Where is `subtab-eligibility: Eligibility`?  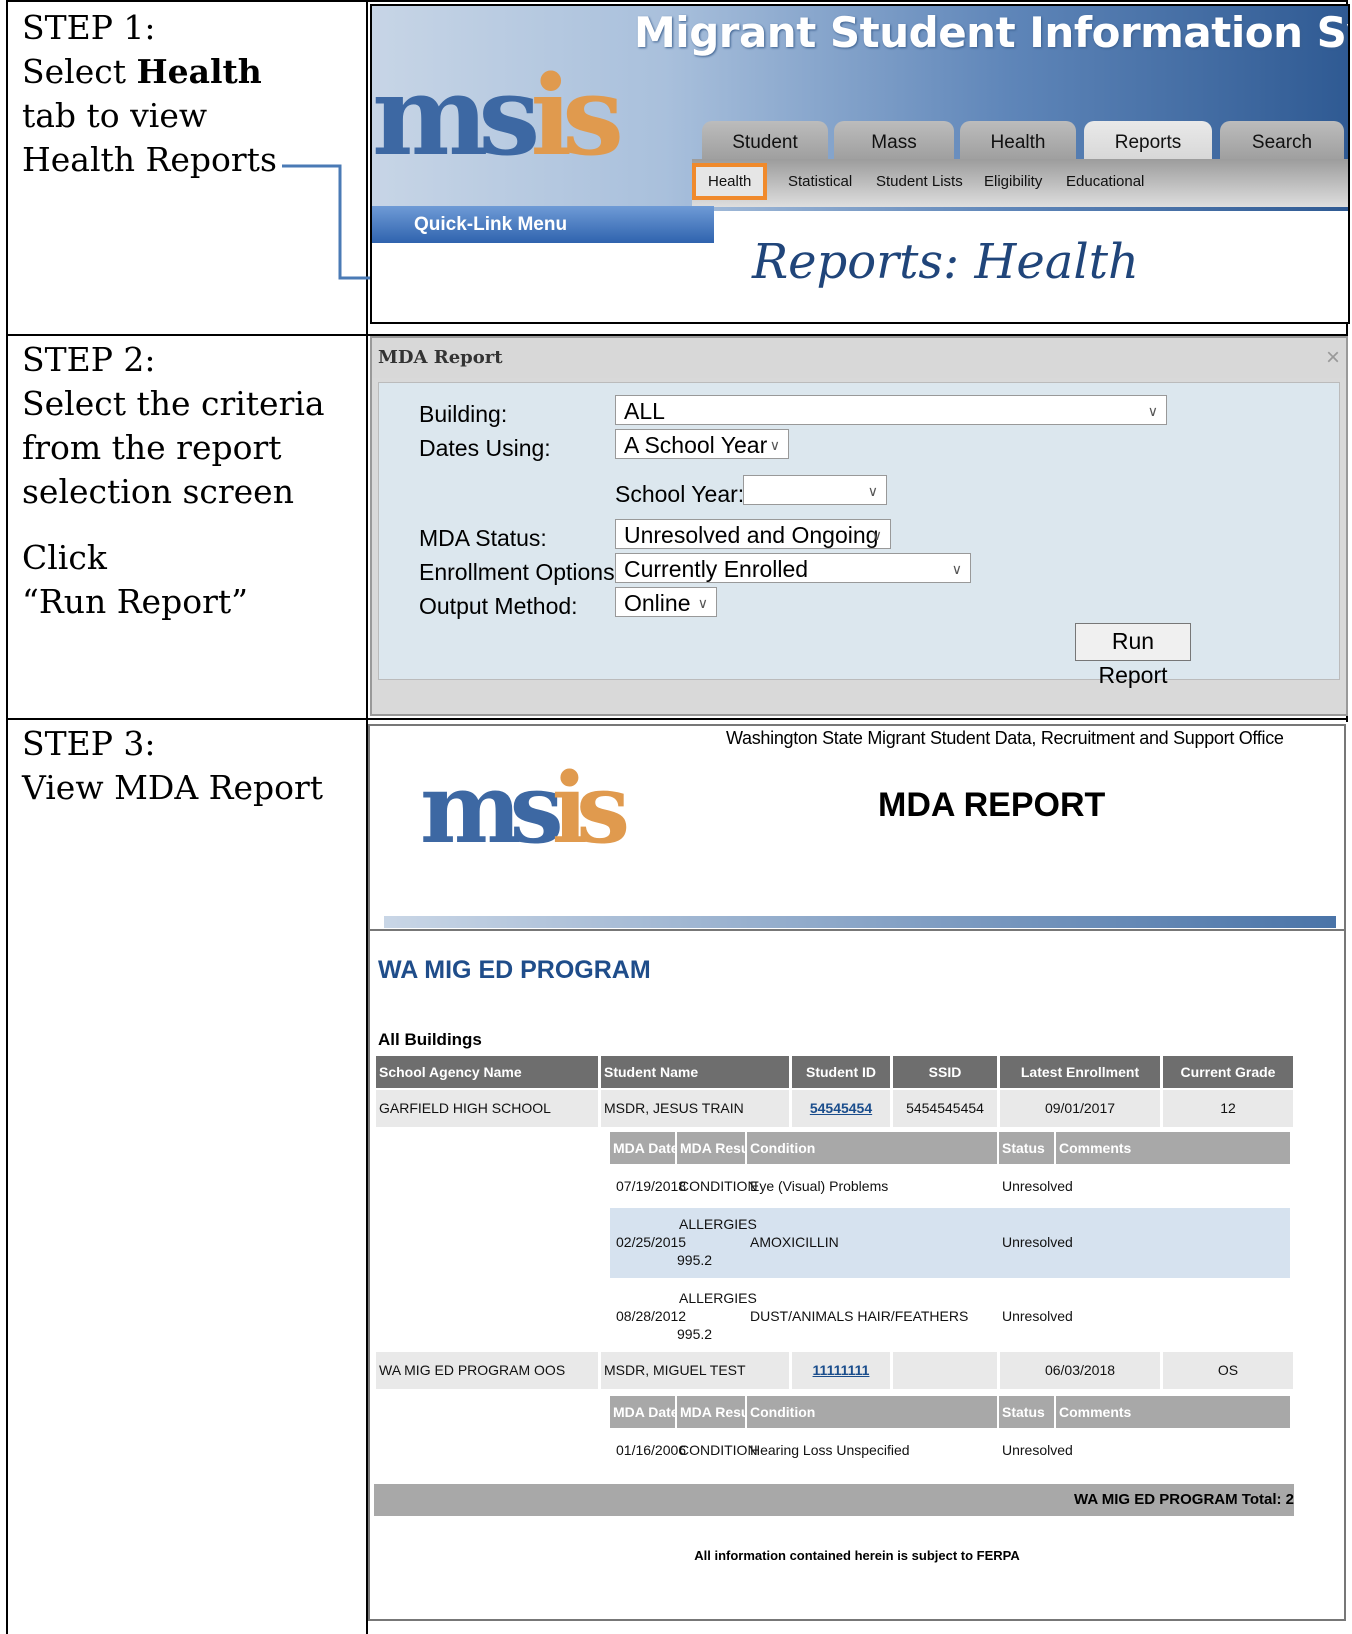 subtab-eligibility: Eligibility is located at coordinates (1013, 181).